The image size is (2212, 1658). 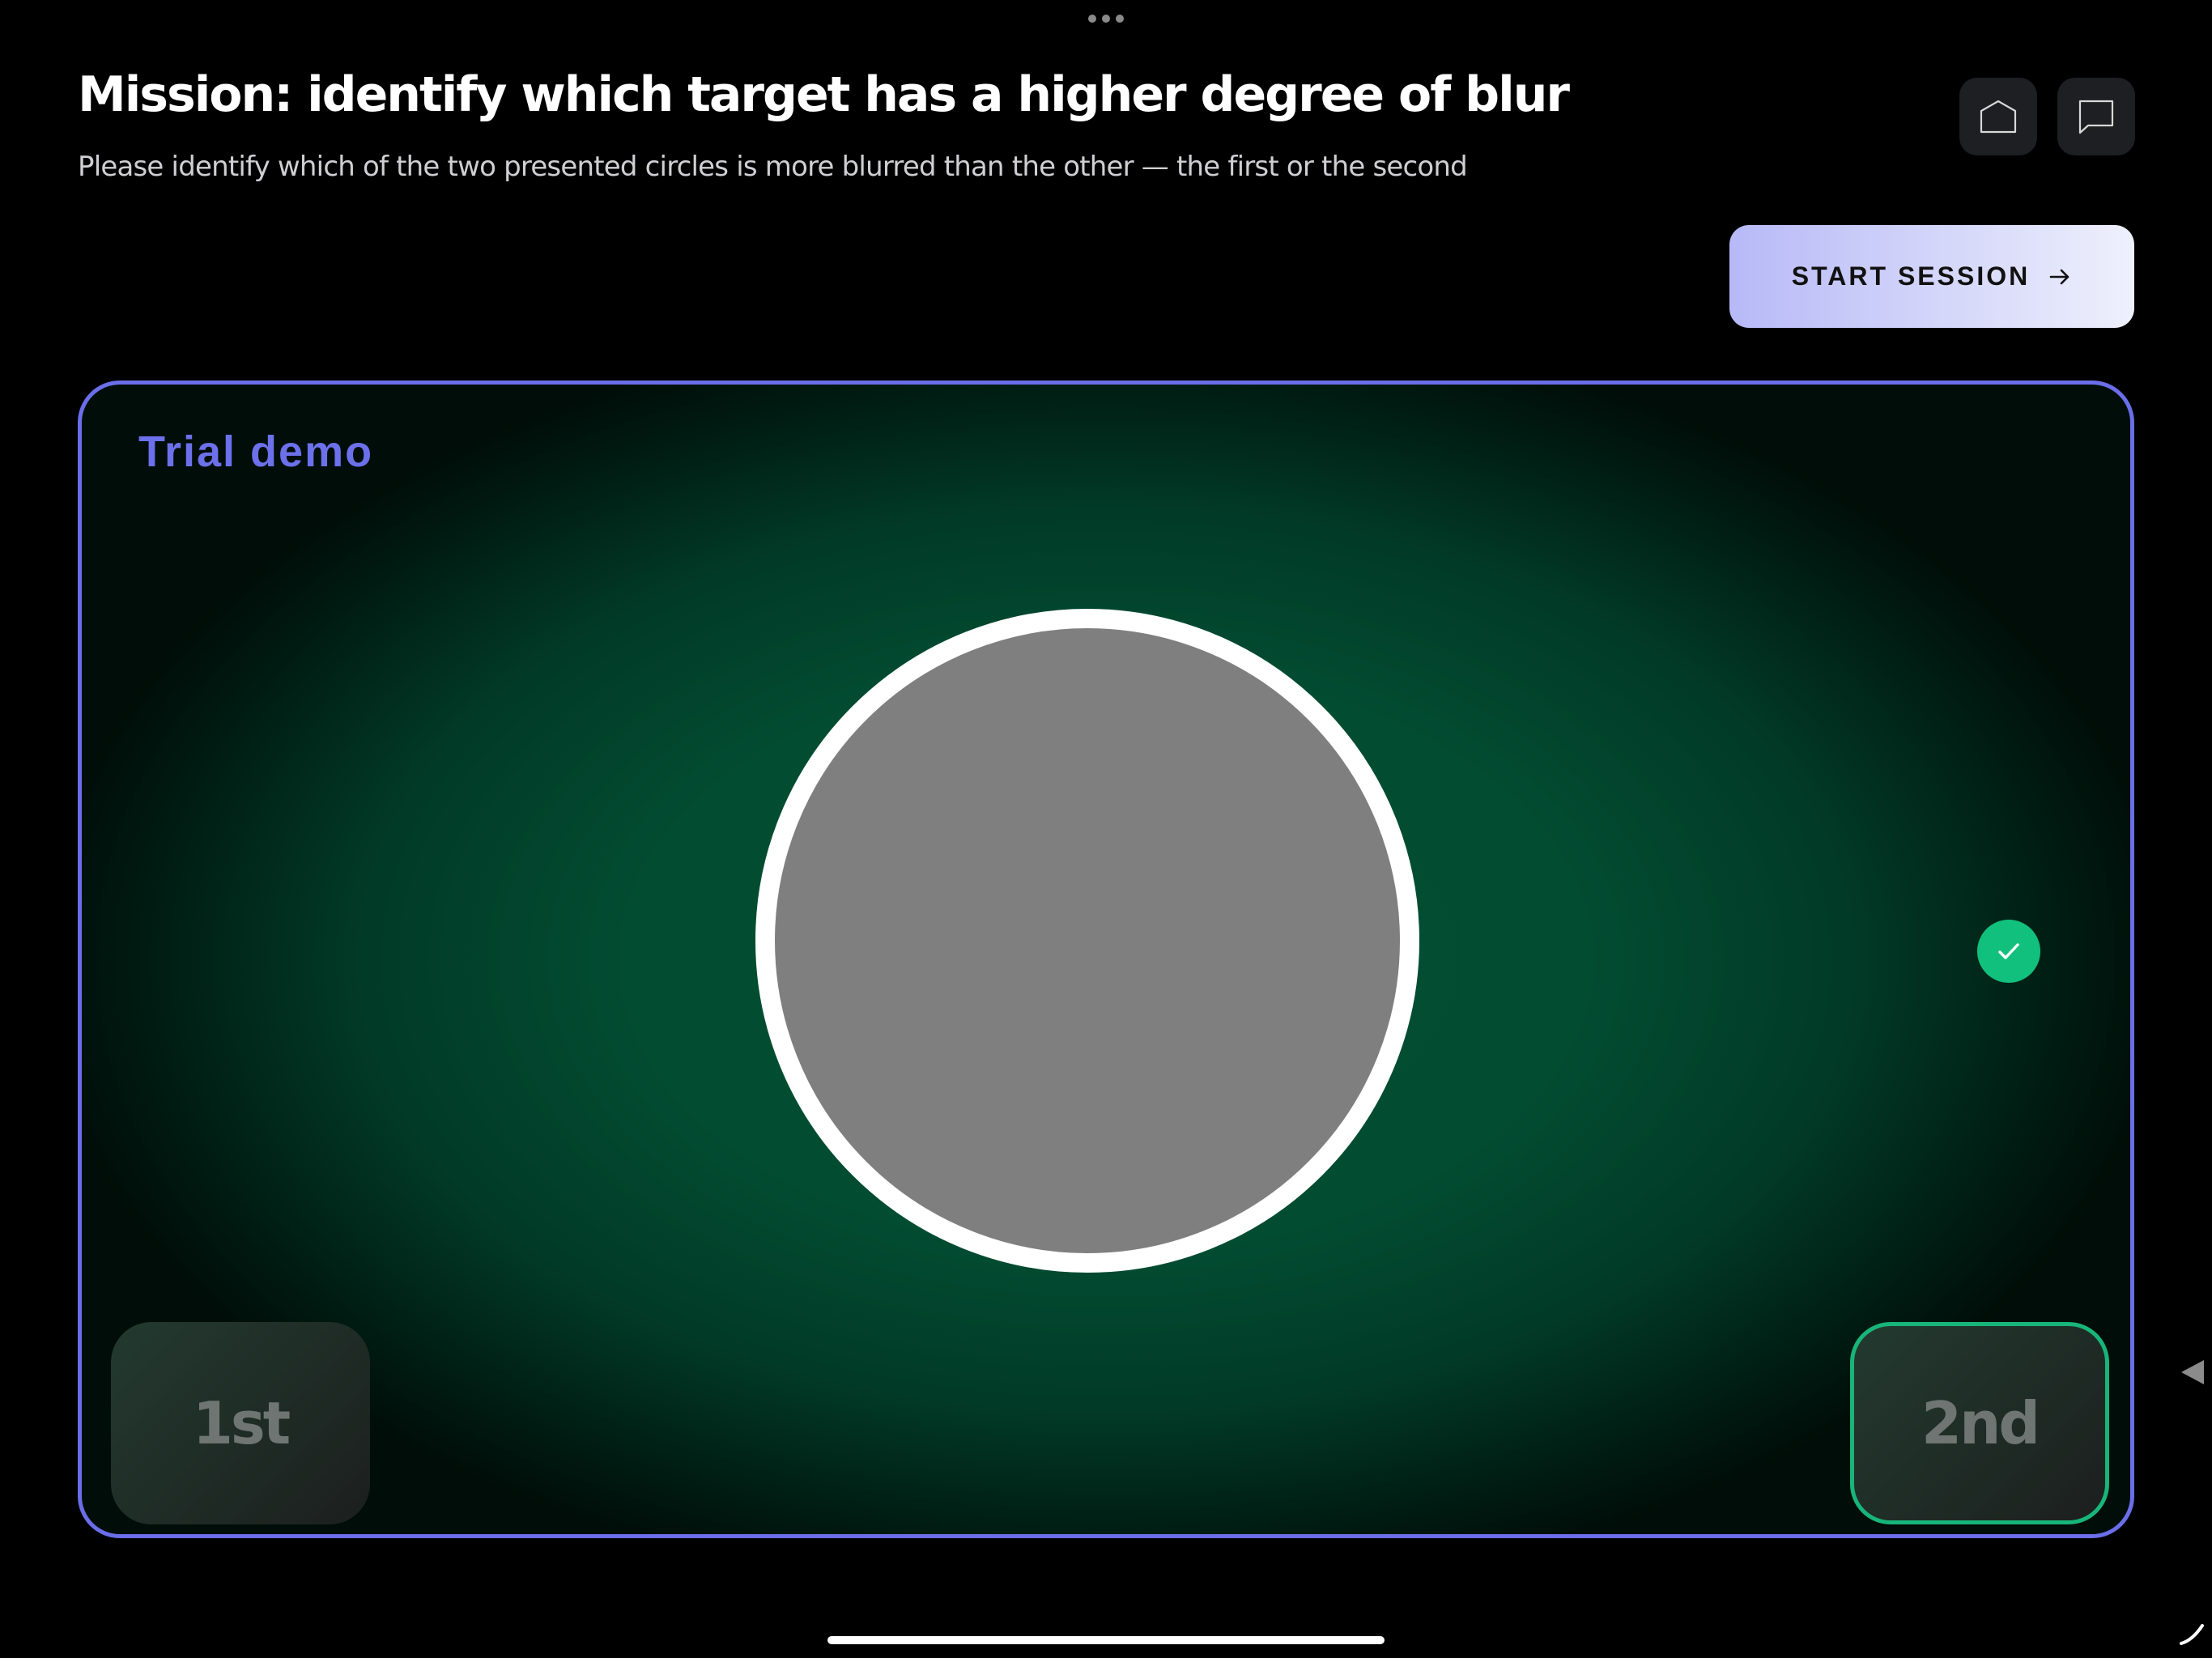 What do you see at coordinates (1911, 276) in the screenshot?
I see `start-session-label: START SESSION` at bounding box center [1911, 276].